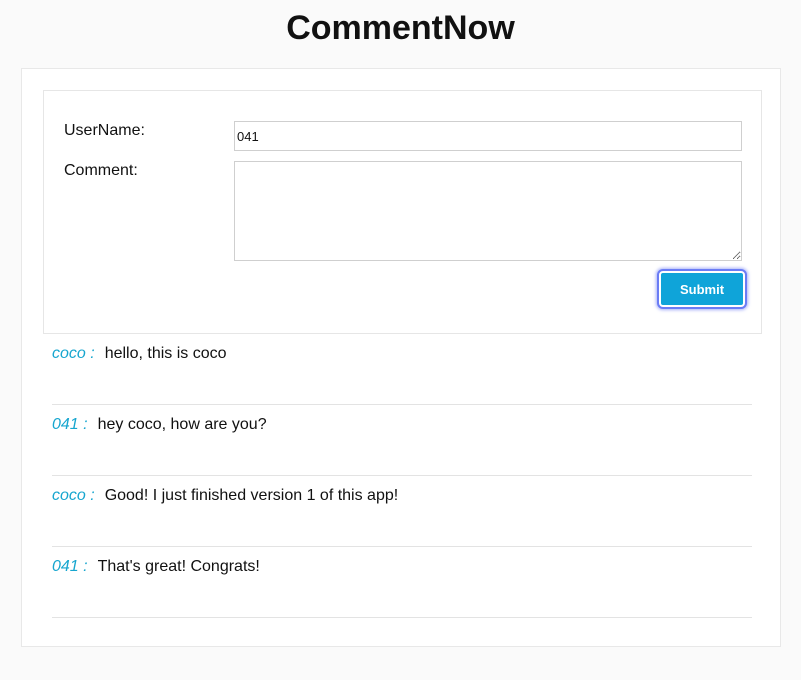  Describe the element at coordinates (488, 136) in the screenshot. I see `username-input` at that location.